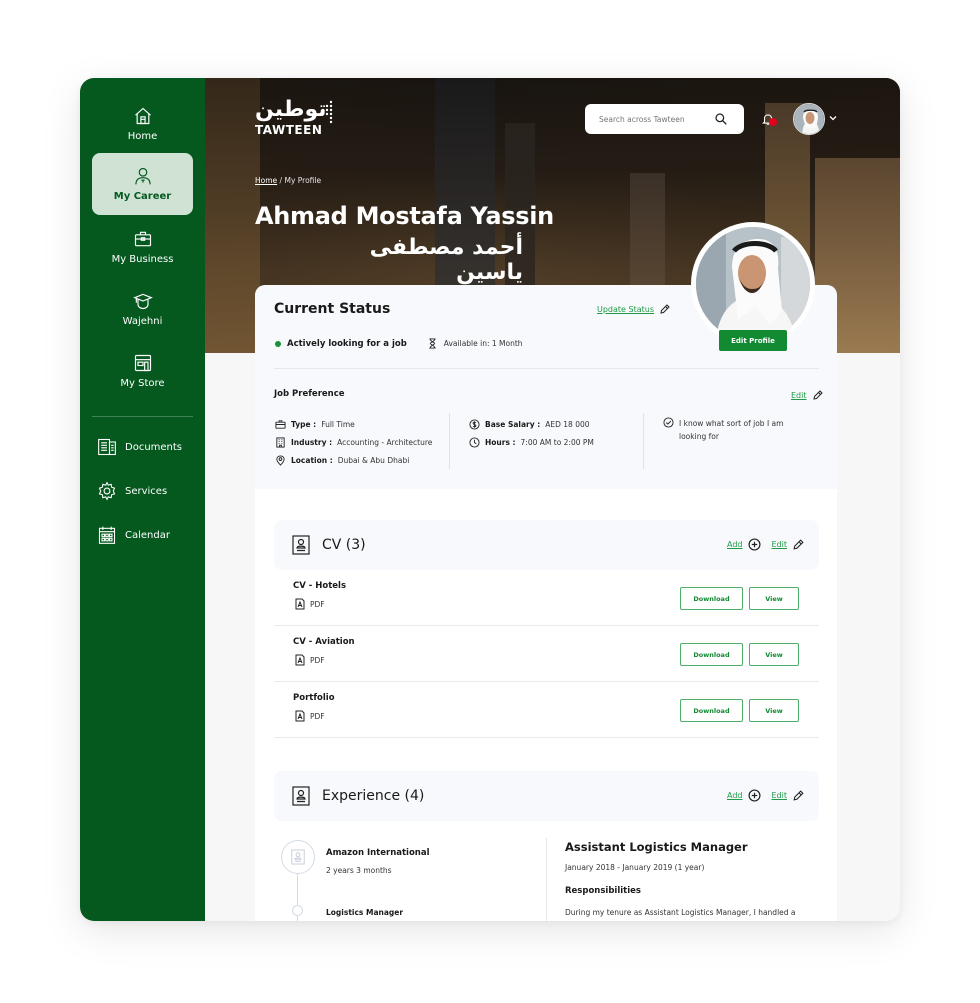 The width and height of the screenshot is (980, 1003). Describe the element at coordinates (721, 119) in the screenshot. I see `search-icon` at that location.